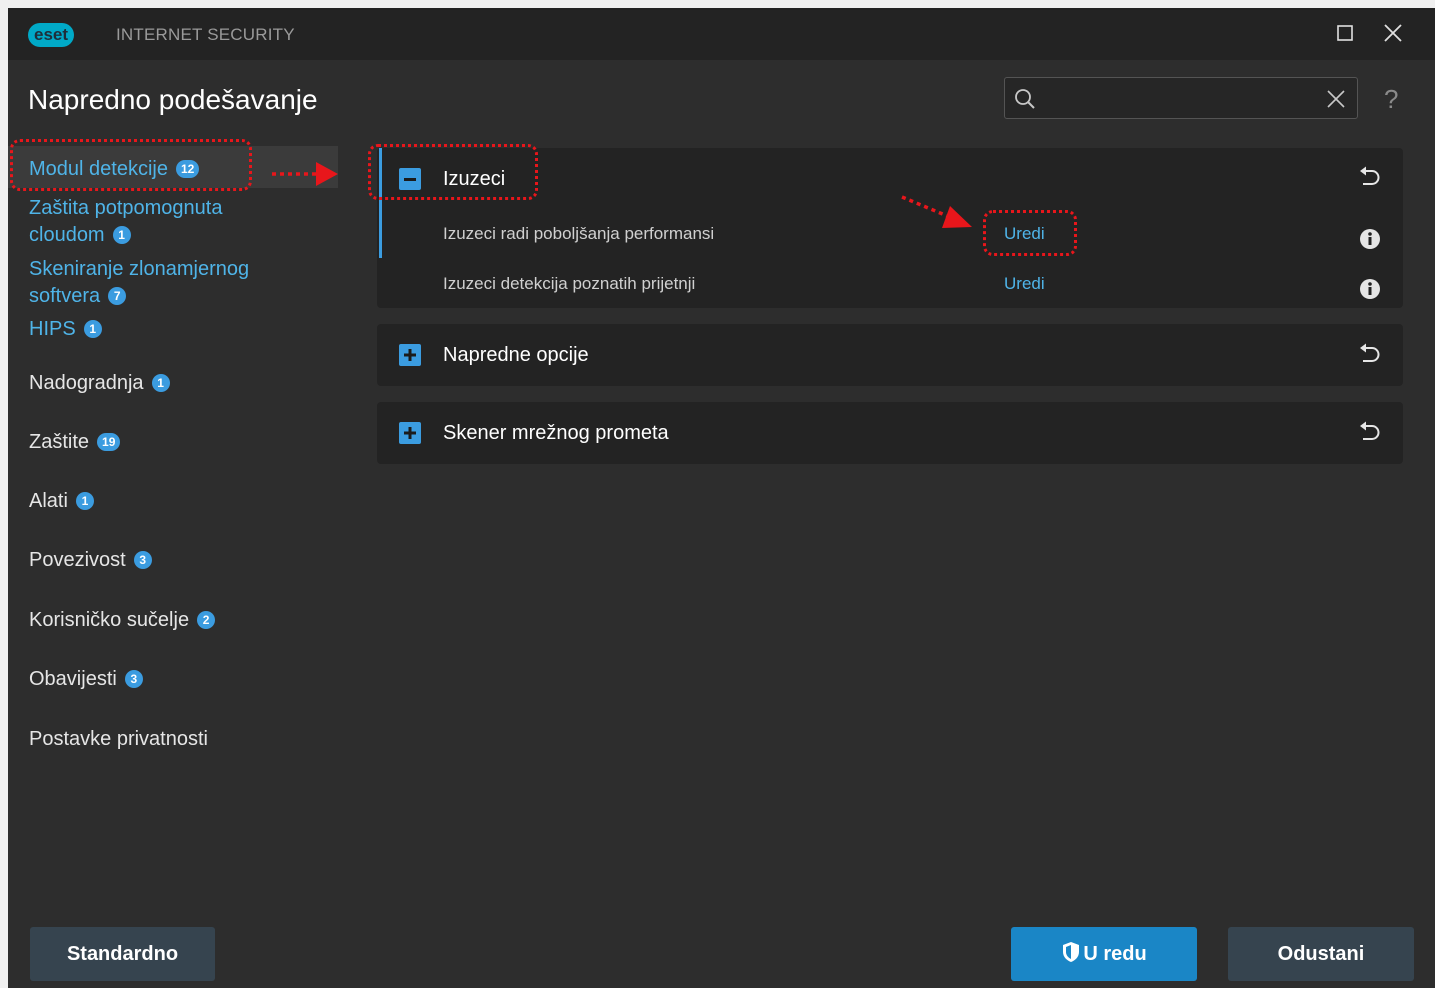 This screenshot has width=1435, height=988. I want to click on section-skener-mreznog-prometa: Skener mrežnog prometa, so click(890, 433).